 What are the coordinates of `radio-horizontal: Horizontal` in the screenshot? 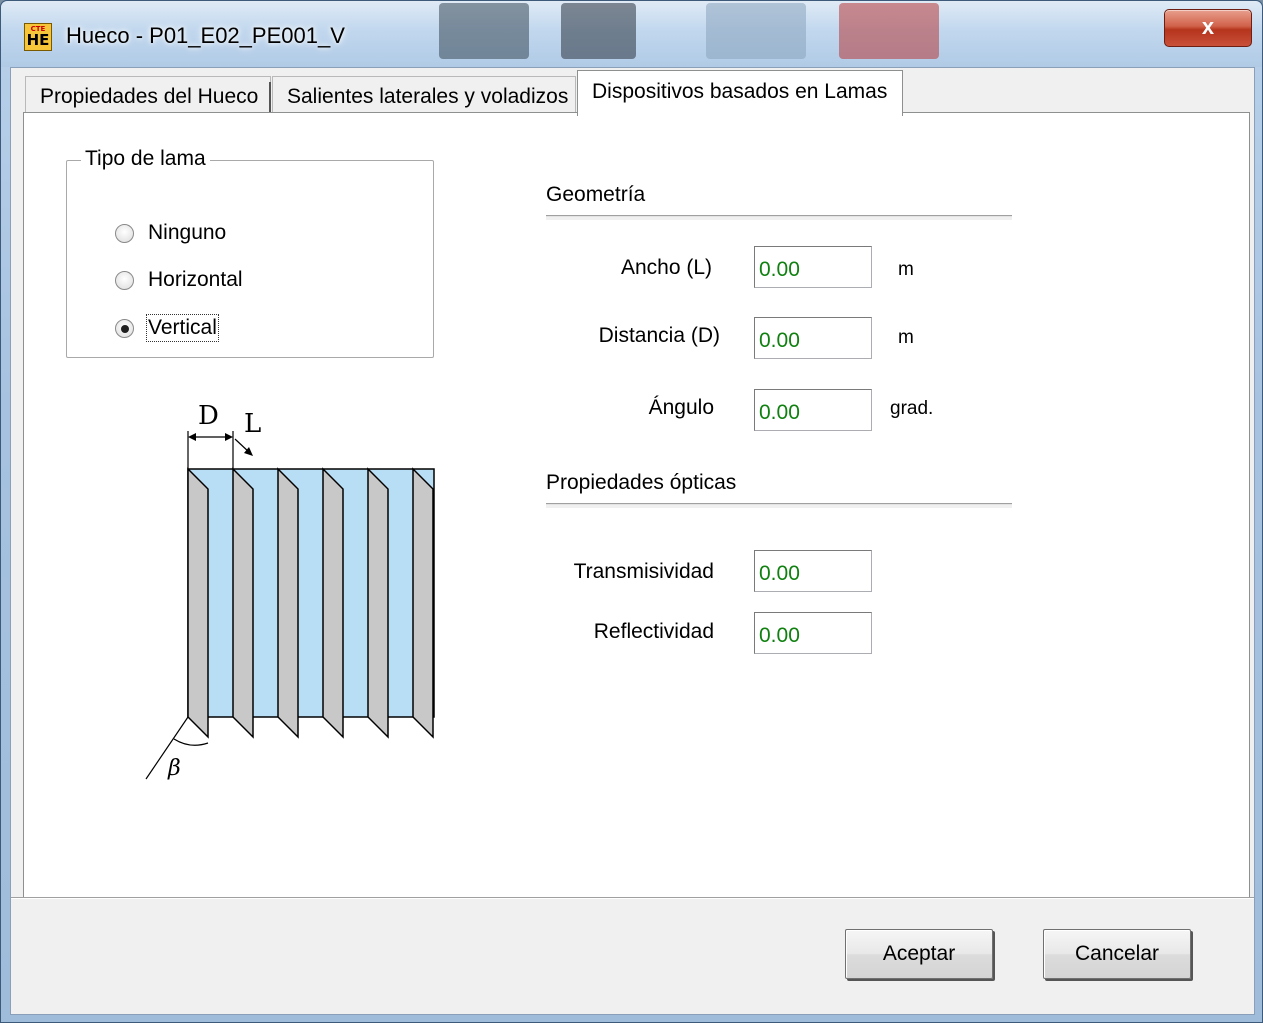 It's located at (179, 280).